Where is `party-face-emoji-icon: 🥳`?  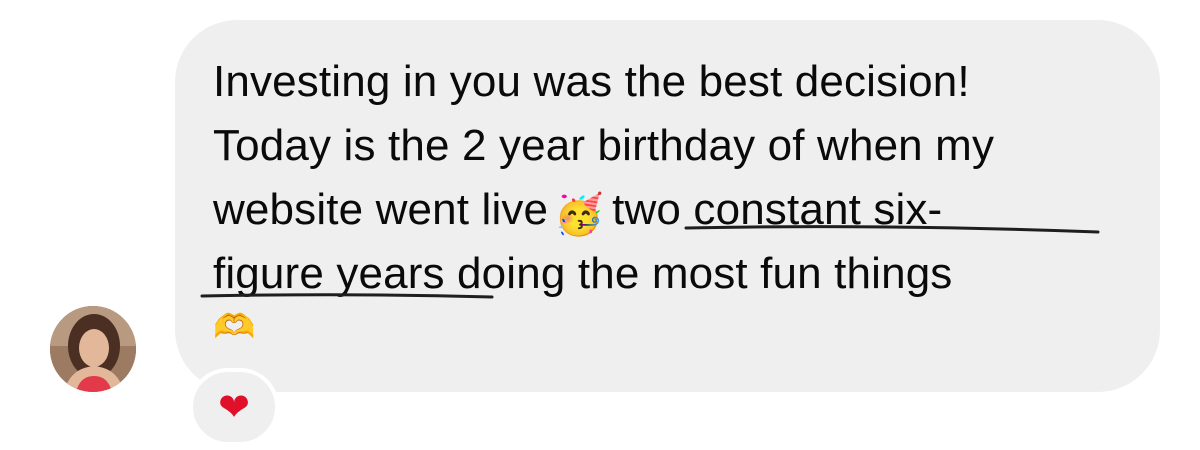 party-face-emoji-icon: 🥳 is located at coordinates (579, 215).